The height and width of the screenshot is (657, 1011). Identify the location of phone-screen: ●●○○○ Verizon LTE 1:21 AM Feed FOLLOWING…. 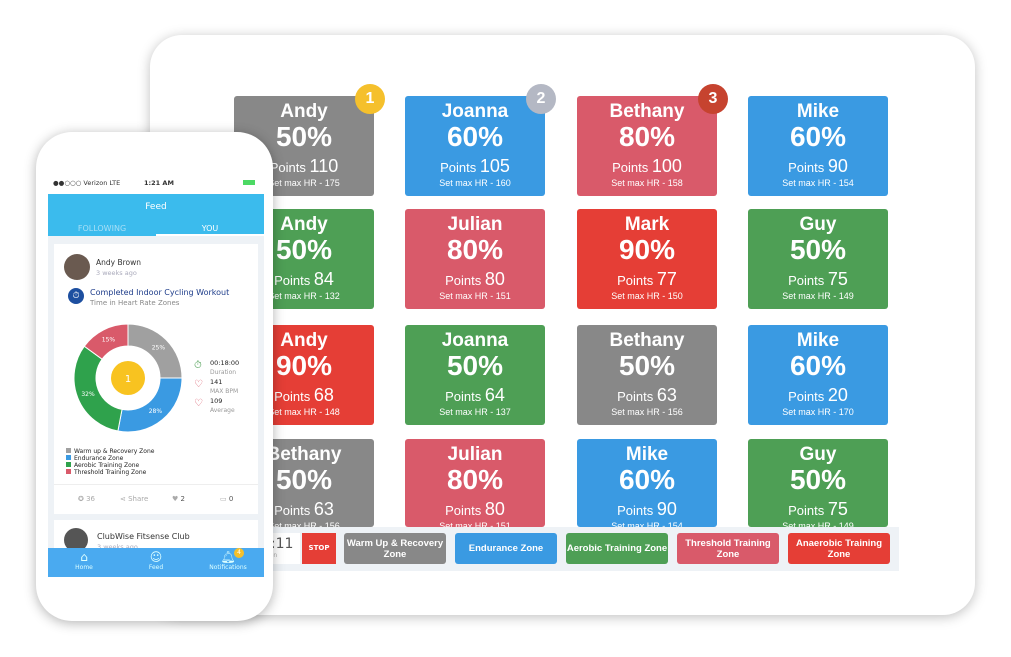
(156, 374).